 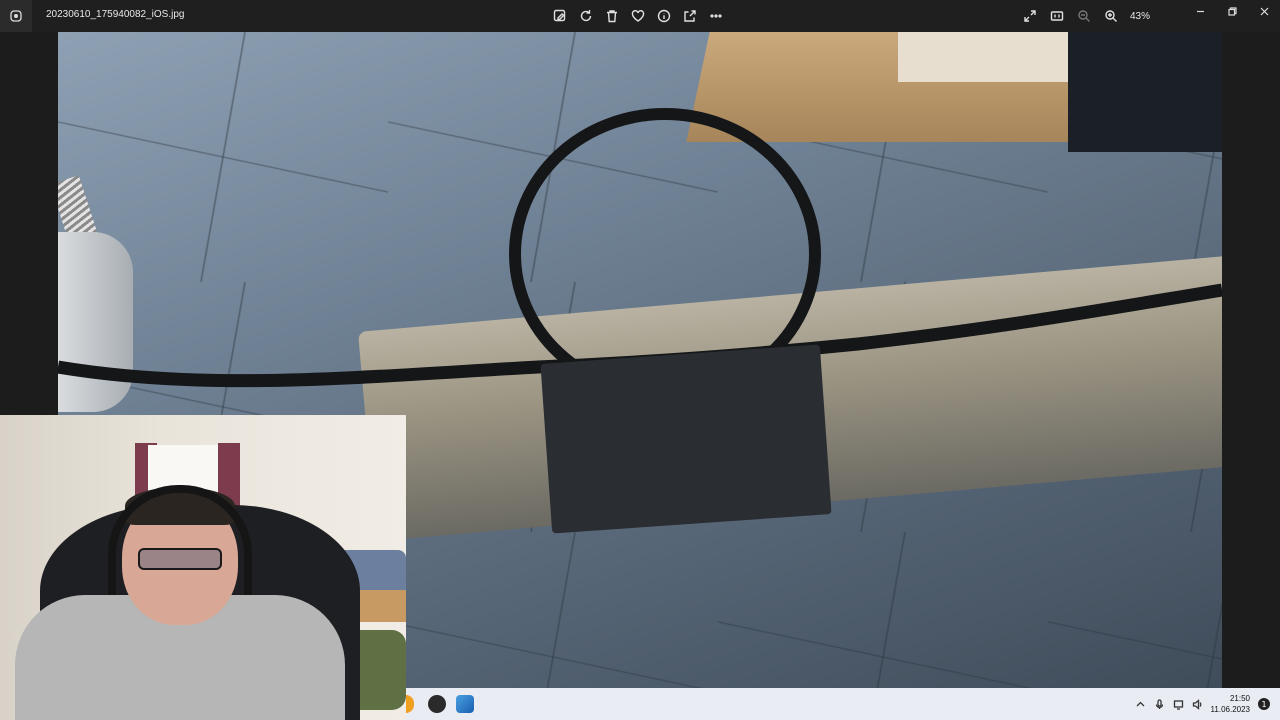 I want to click on clock: 21:50 11.06.2023, so click(x=1230, y=704).